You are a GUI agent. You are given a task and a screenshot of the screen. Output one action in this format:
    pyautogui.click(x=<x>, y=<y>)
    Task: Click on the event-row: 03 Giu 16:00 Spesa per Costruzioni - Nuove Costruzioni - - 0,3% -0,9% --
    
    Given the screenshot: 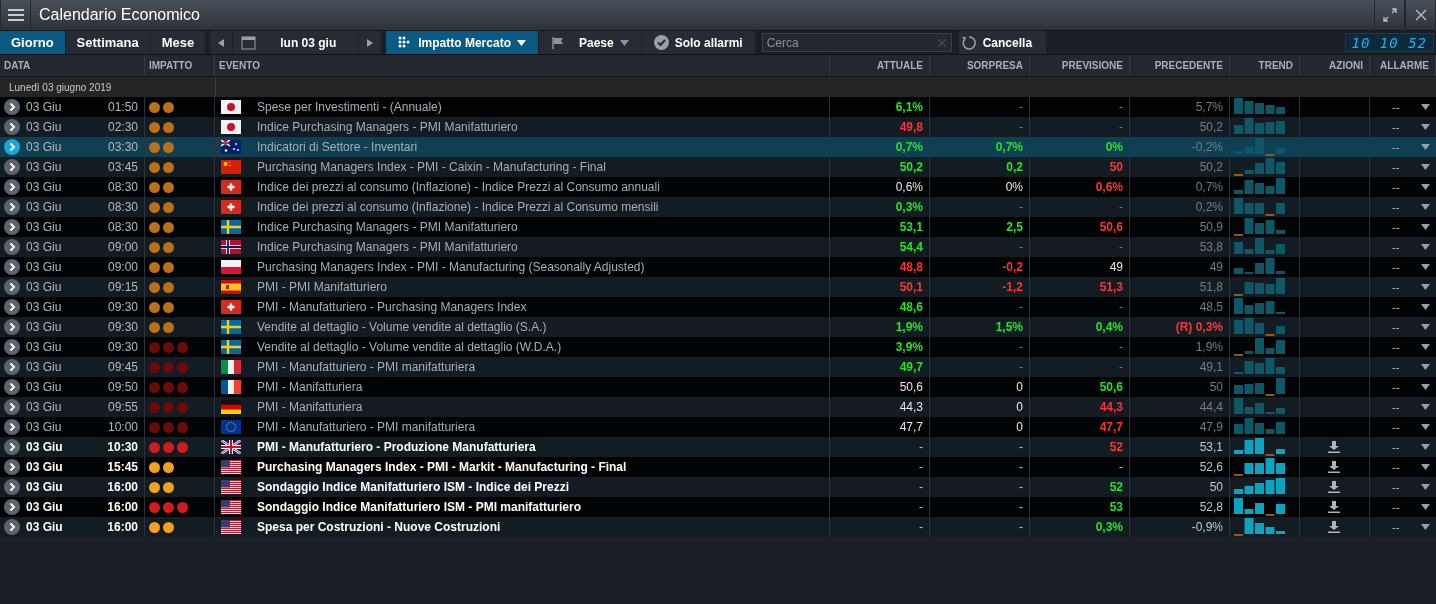 What is the action you would take?
    pyautogui.click(x=718, y=527)
    